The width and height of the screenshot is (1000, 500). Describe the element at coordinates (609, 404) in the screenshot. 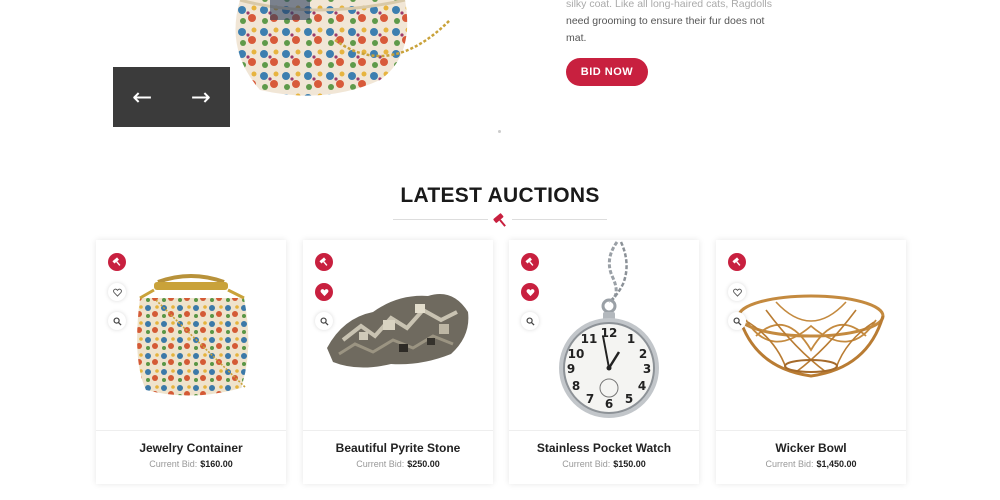

I see `svg-text: 6` at that location.